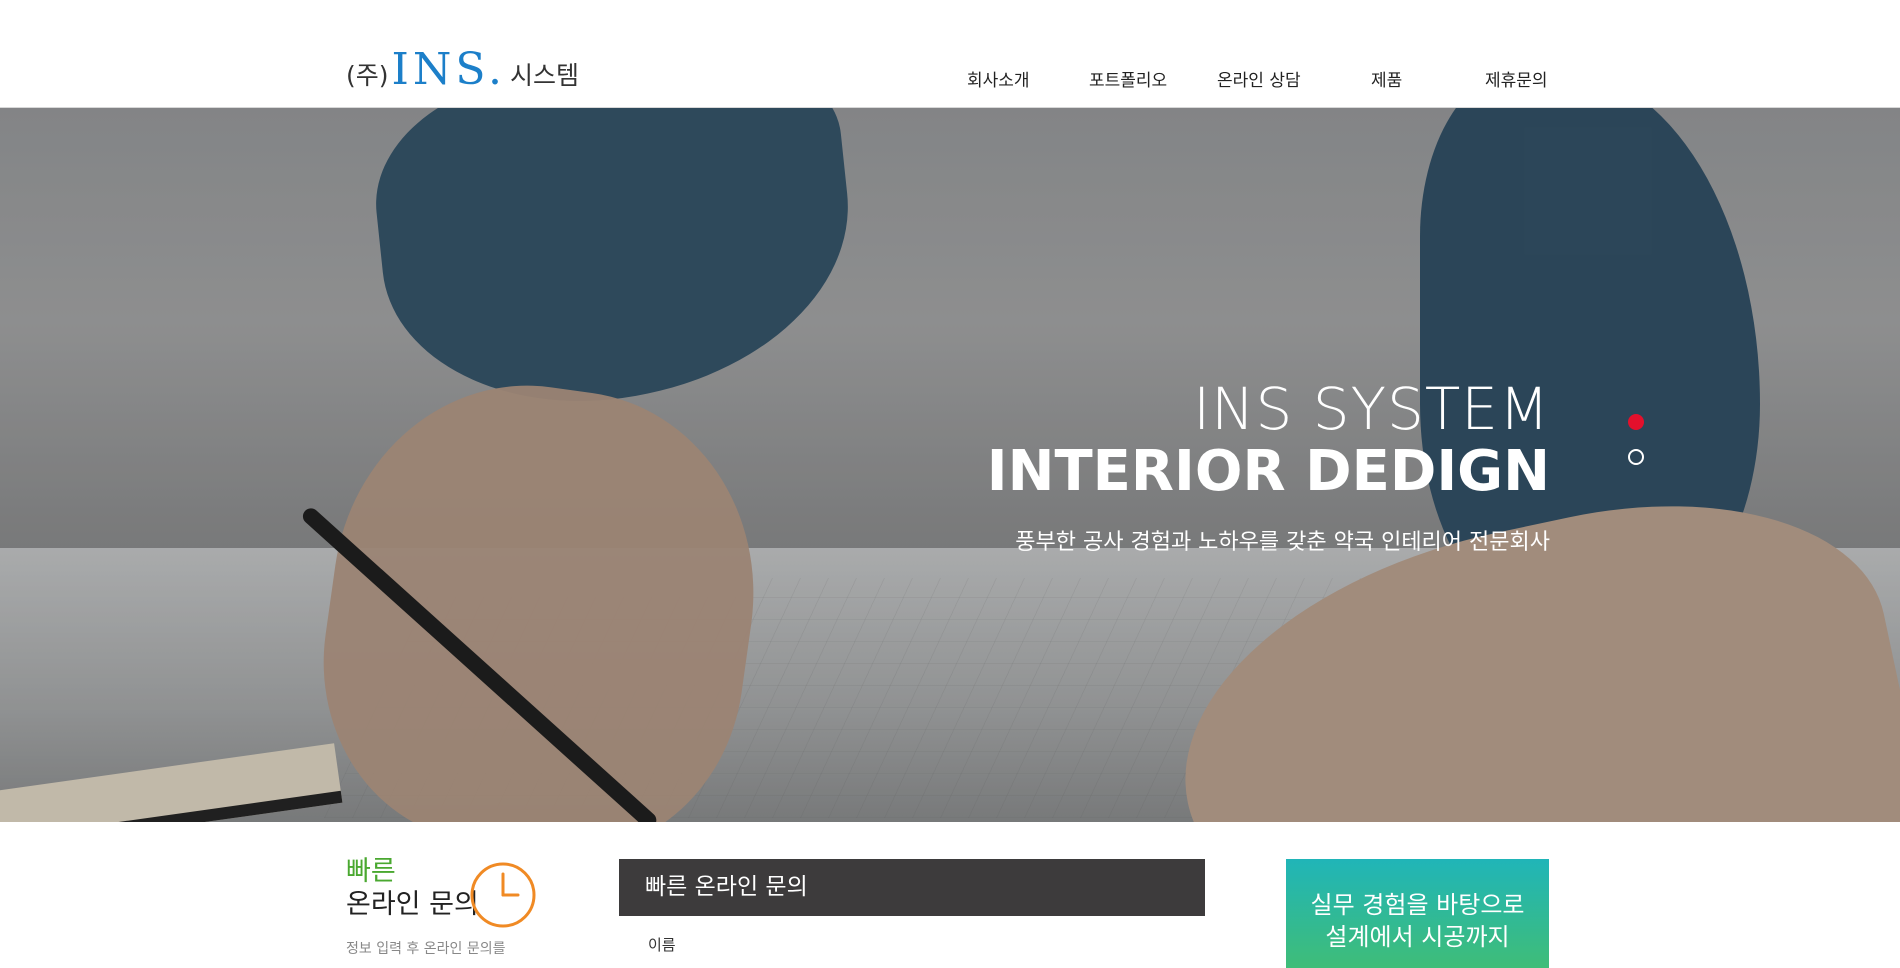 The height and width of the screenshot is (968, 1900). Describe the element at coordinates (1417, 937) in the screenshot. I see `promo-line2: 설계에서 시공까지` at that location.